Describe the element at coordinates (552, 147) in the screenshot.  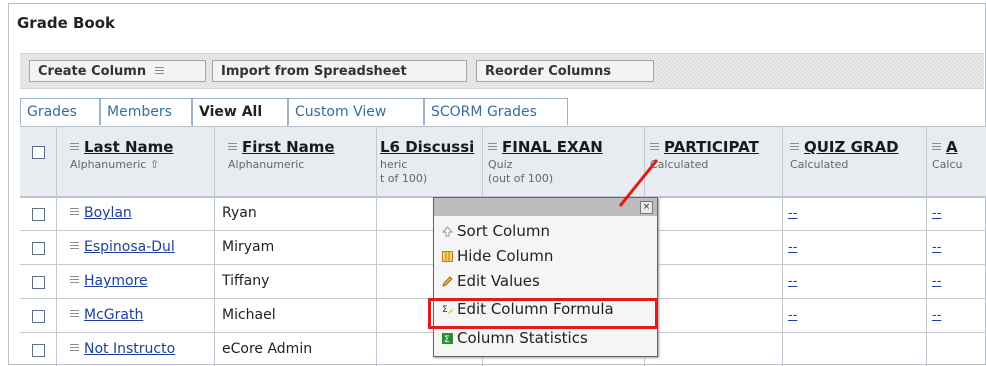
I see `header-final-exam-label: FINAL EXAN` at that location.